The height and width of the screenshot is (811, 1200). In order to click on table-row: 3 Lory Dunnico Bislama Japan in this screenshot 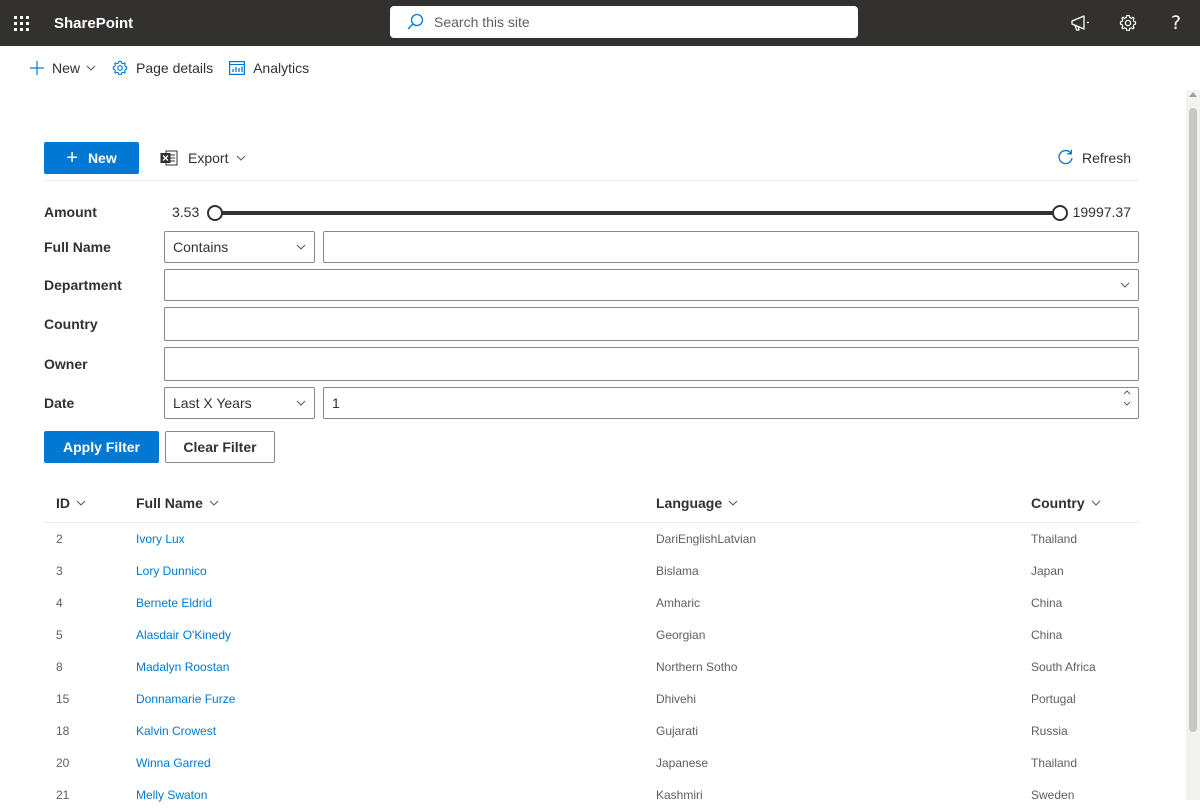, I will do `click(591, 571)`.